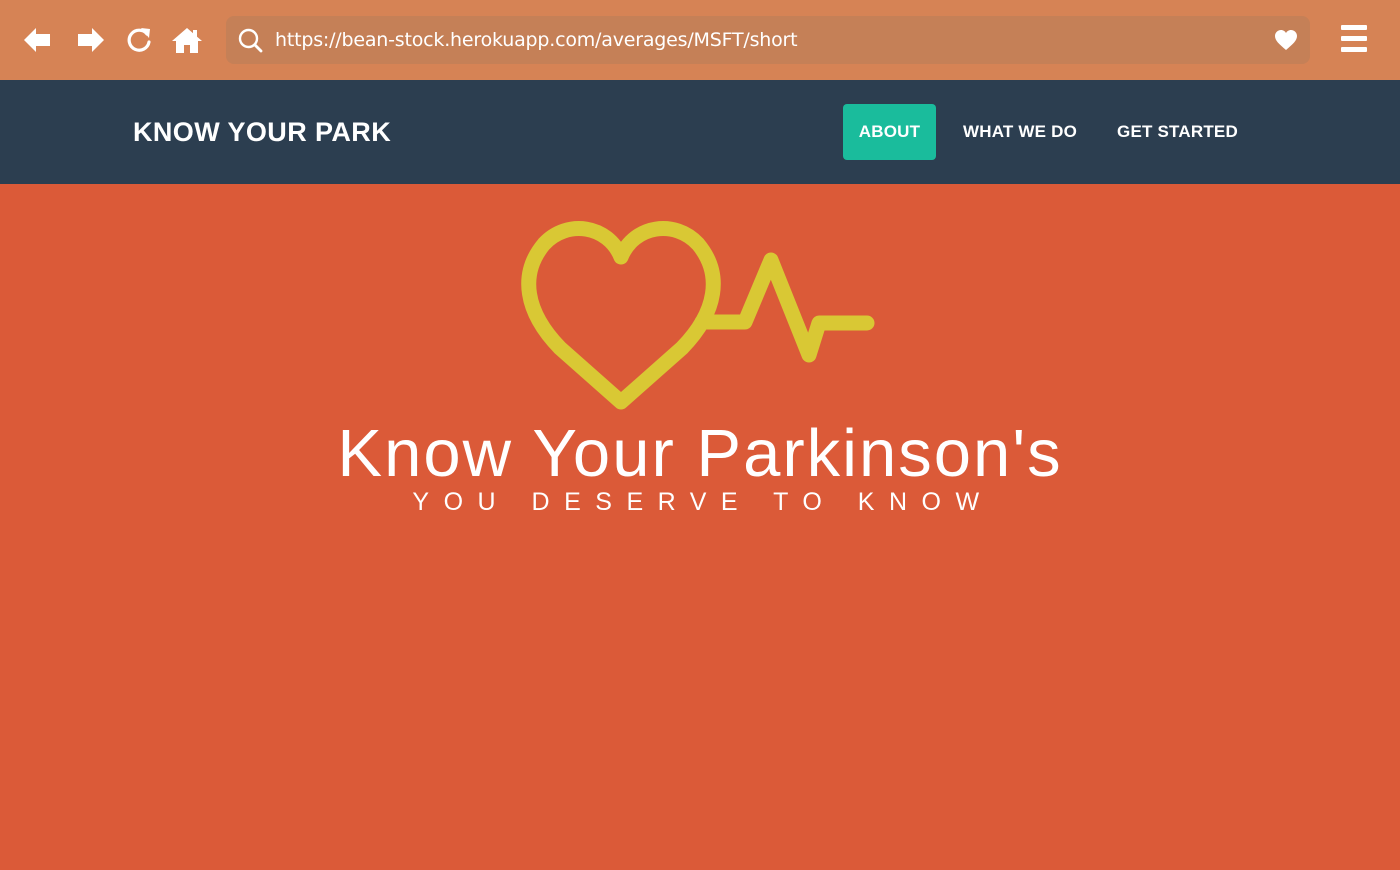 The image size is (1400, 870). Describe the element at coordinates (698, 315) in the screenshot. I see `heart-pulse-icon` at that location.